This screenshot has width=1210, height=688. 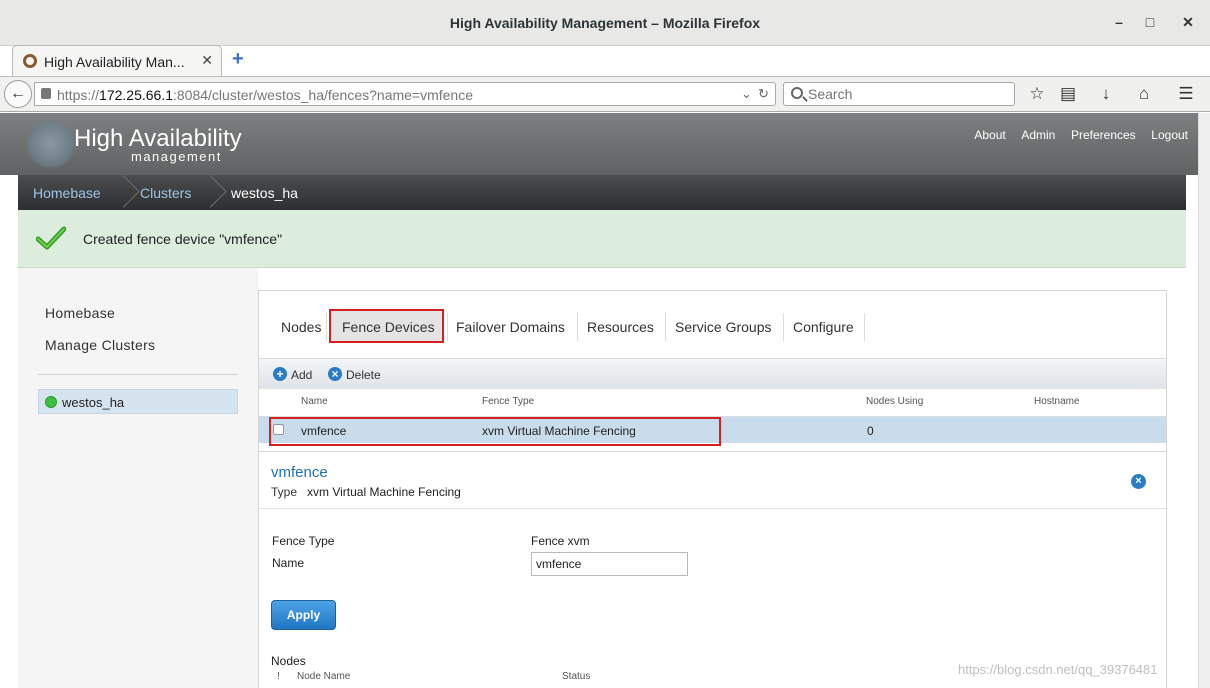 I want to click on home-icon: ⌂, so click(x=1144, y=94).